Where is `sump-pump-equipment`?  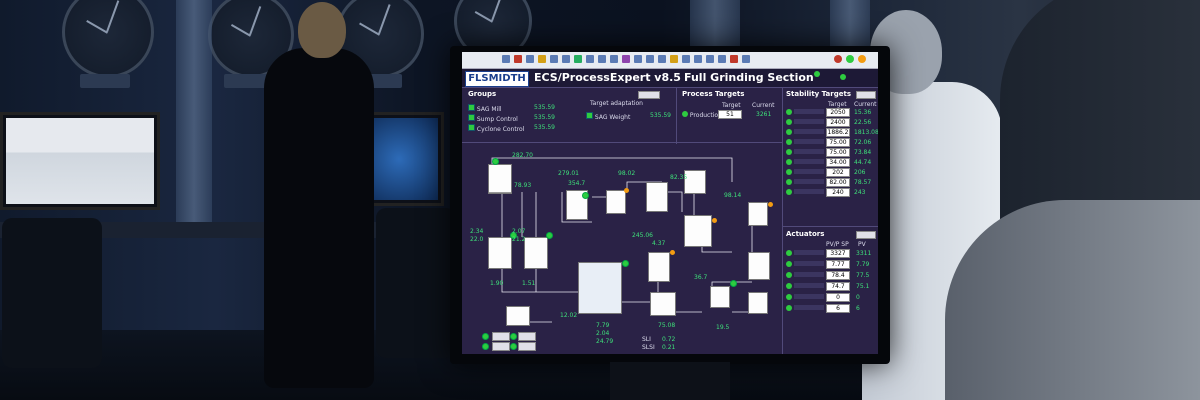 sump-pump-equipment is located at coordinates (659, 267).